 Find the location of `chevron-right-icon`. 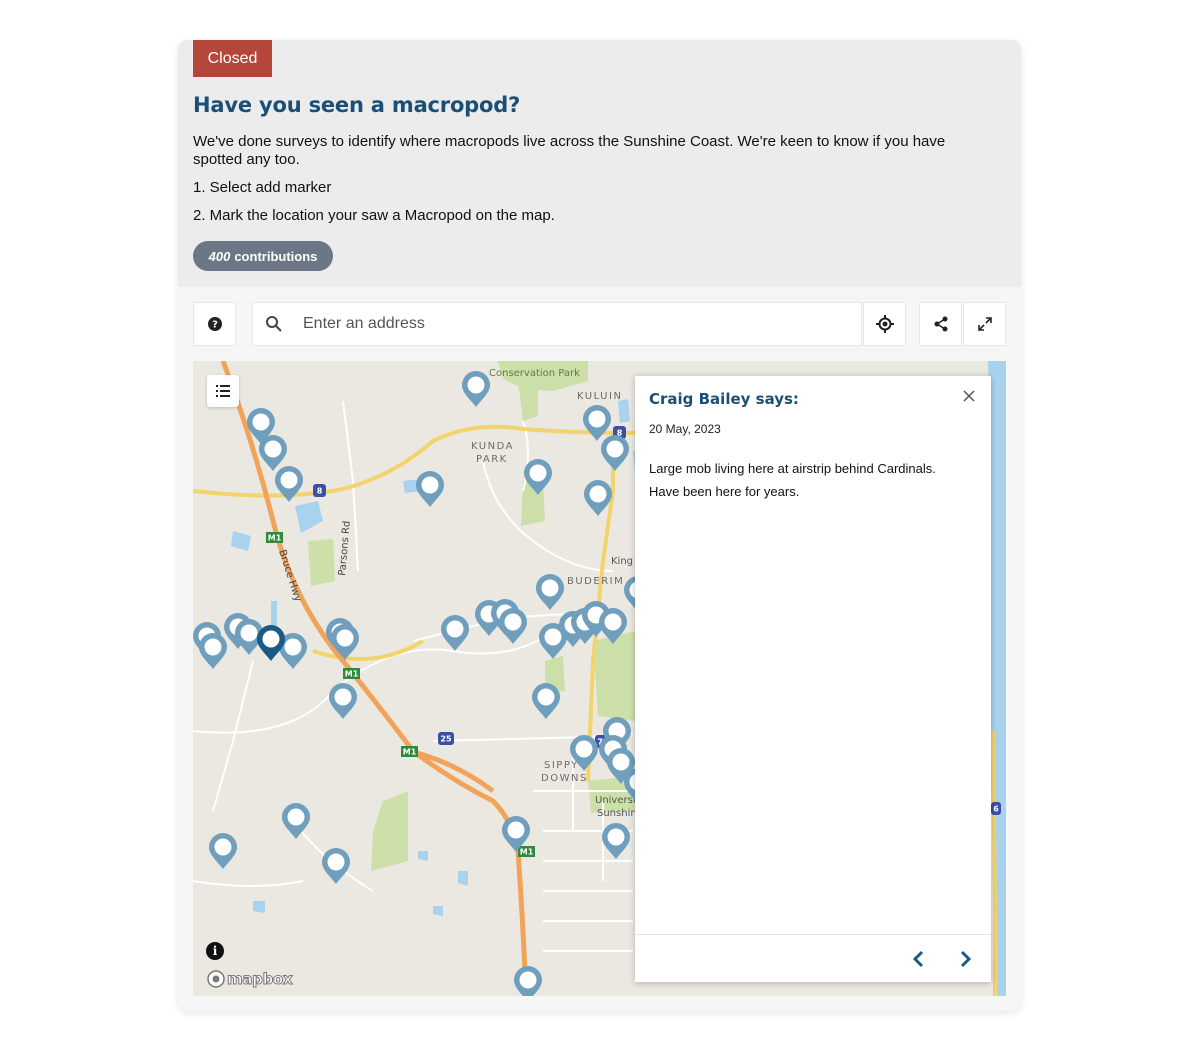

chevron-right-icon is located at coordinates (966, 959).